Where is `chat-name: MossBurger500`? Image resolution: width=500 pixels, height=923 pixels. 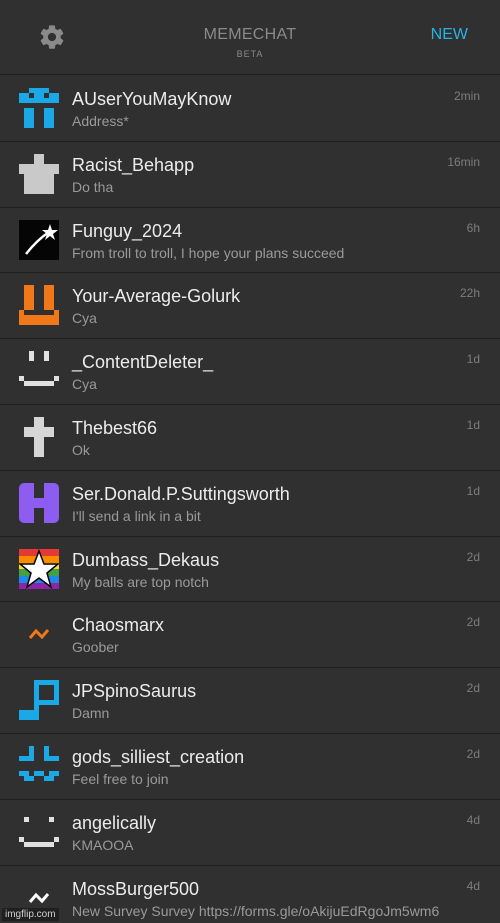 chat-name: MossBurger500 is located at coordinates (136, 888).